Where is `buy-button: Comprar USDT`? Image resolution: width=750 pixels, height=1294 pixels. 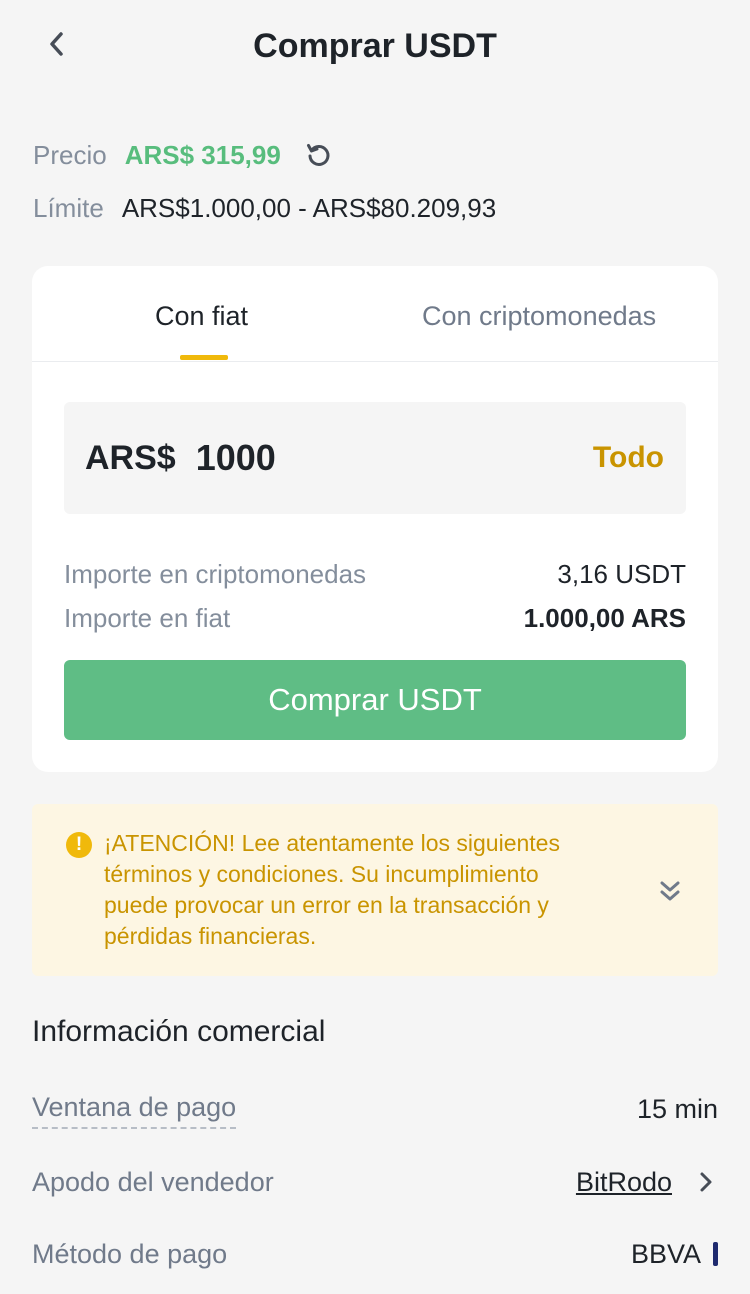 buy-button: Comprar USDT is located at coordinates (375, 700).